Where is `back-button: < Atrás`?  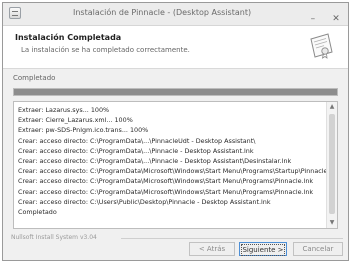 back-button: < Atrás is located at coordinates (212, 249).